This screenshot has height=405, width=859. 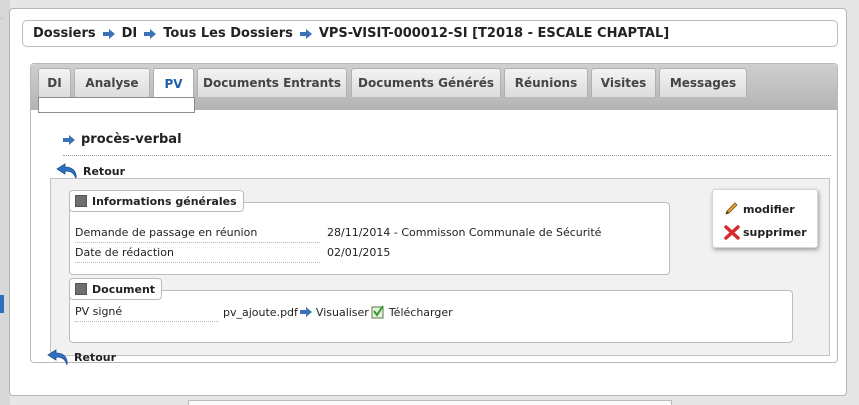 I want to click on tab-analyse: Analyse, so click(x=112, y=82).